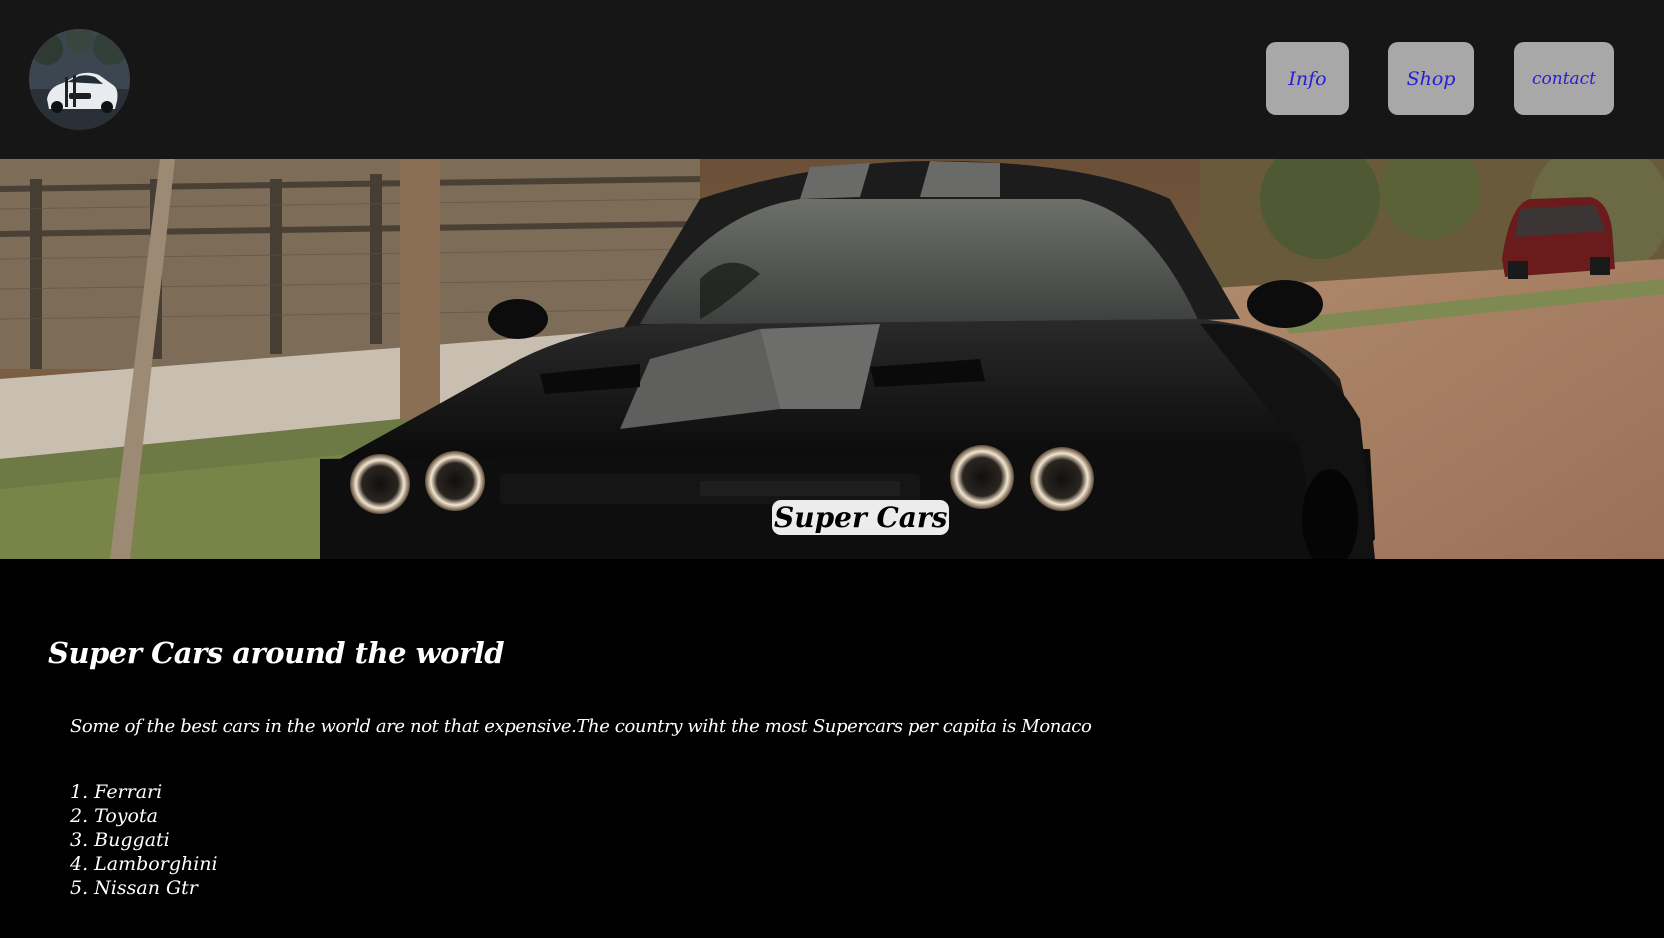 The height and width of the screenshot is (938, 1664). What do you see at coordinates (132, 840) in the screenshot?
I see `list-item-text: Buggati` at bounding box center [132, 840].